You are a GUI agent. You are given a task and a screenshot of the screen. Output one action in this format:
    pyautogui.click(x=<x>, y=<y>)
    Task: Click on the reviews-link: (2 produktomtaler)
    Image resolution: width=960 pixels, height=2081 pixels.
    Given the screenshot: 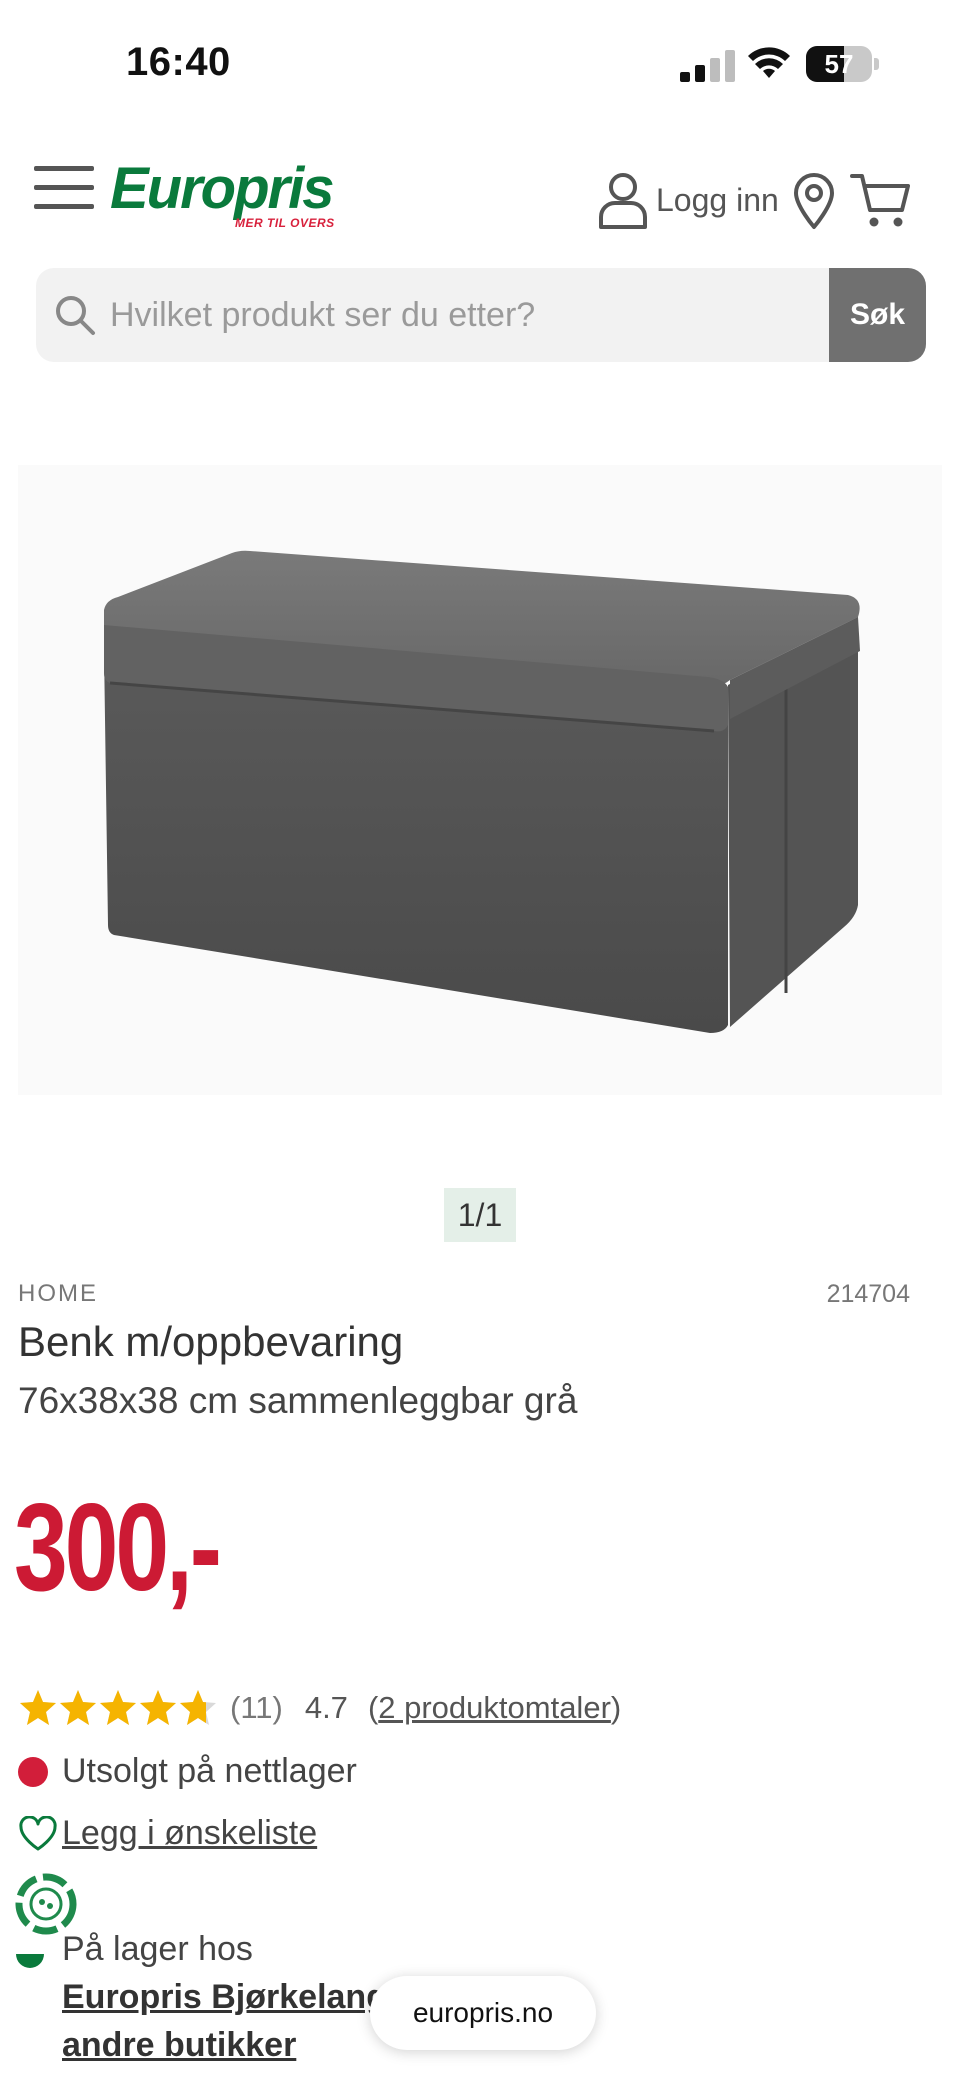 What is the action you would take?
    pyautogui.click(x=494, y=1708)
    